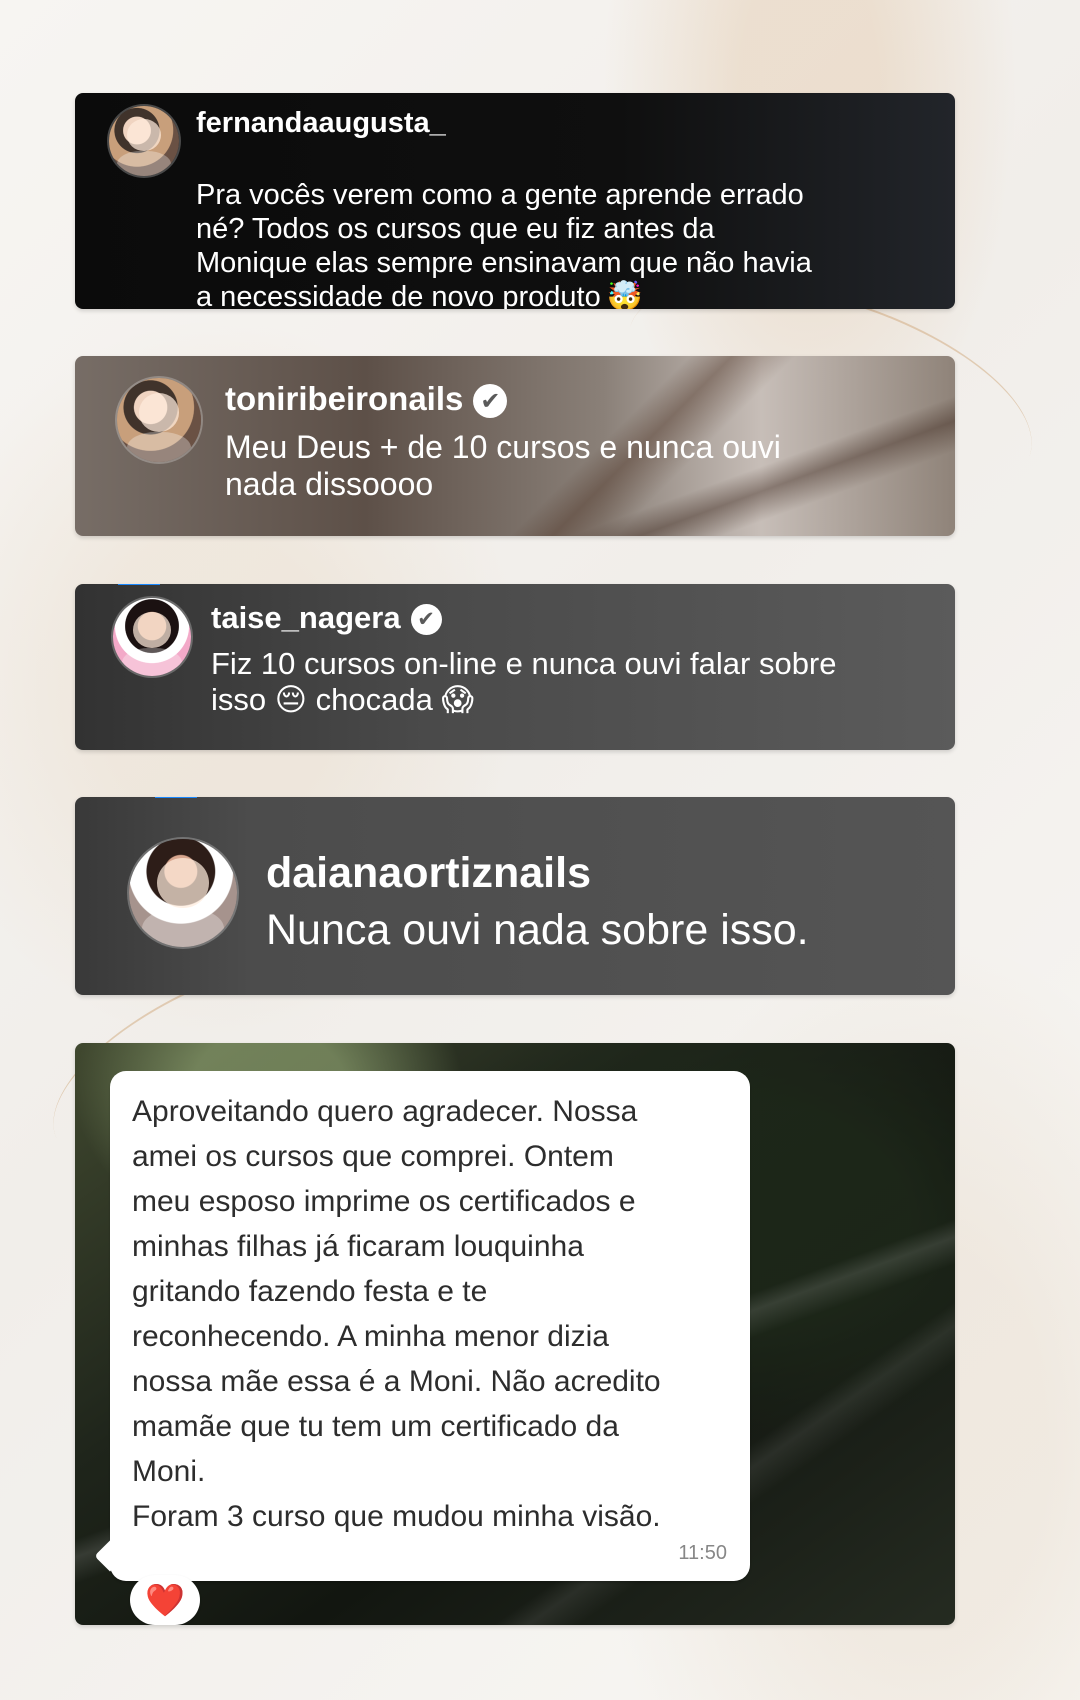 The height and width of the screenshot is (1700, 1080). I want to click on chat-time: 11:50, so click(702, 1553).